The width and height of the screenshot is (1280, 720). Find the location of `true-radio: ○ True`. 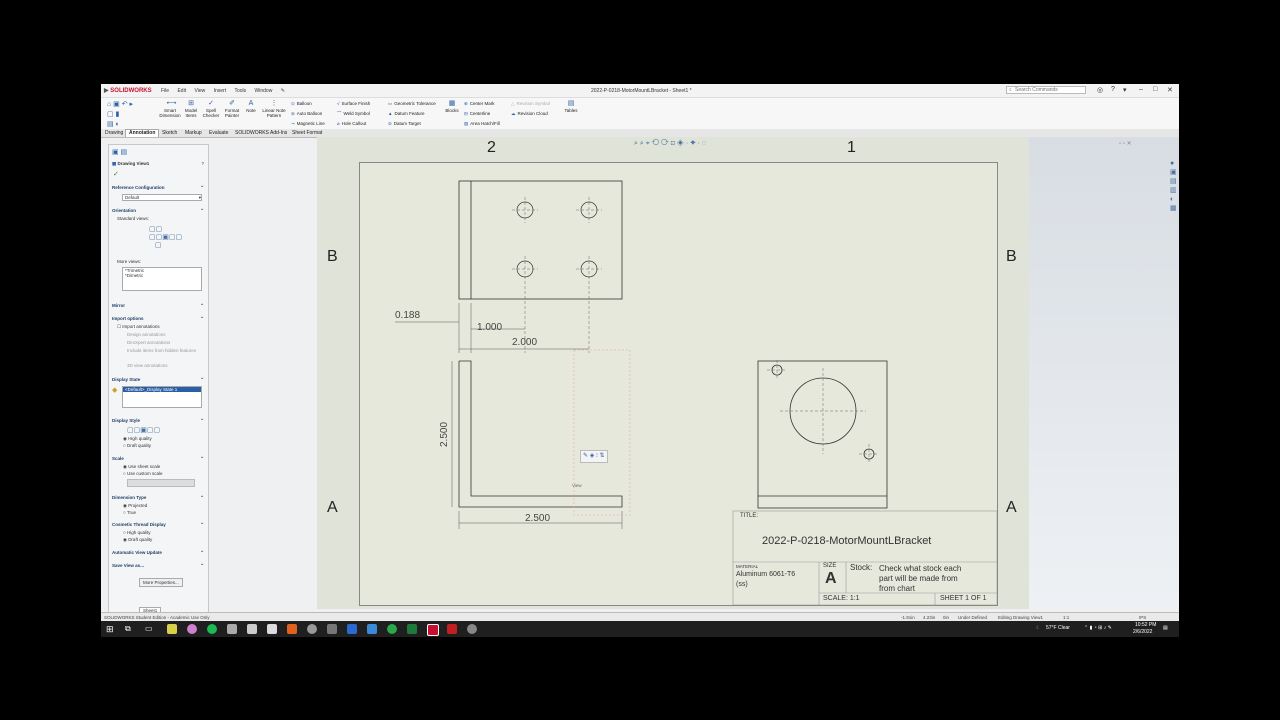

true-radio: ○ True is located at coordinates (129, 512).